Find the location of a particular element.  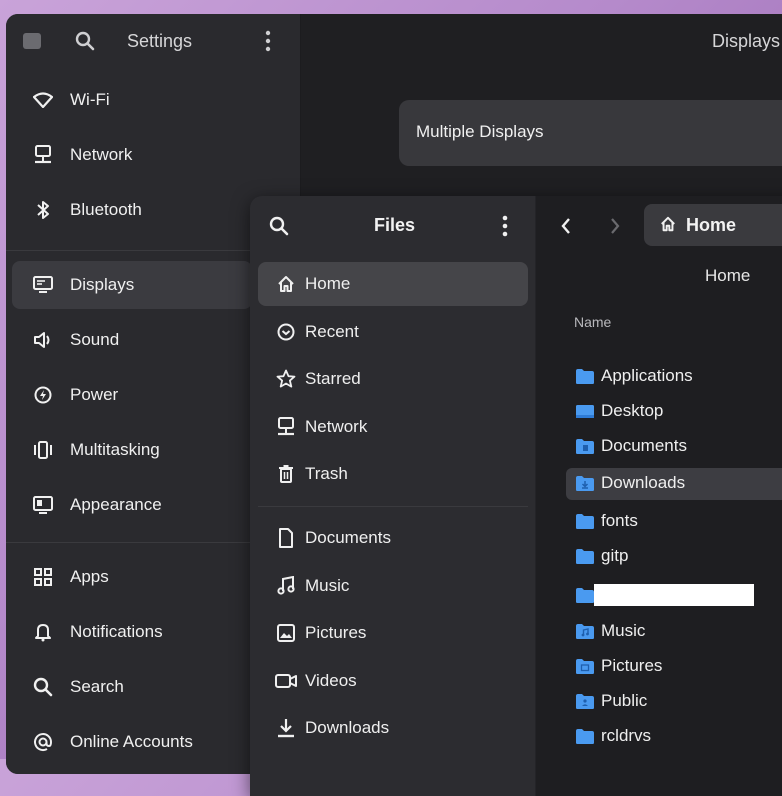

multiple-displays-row: Multiple Displays is located at coordinates (590, 133).